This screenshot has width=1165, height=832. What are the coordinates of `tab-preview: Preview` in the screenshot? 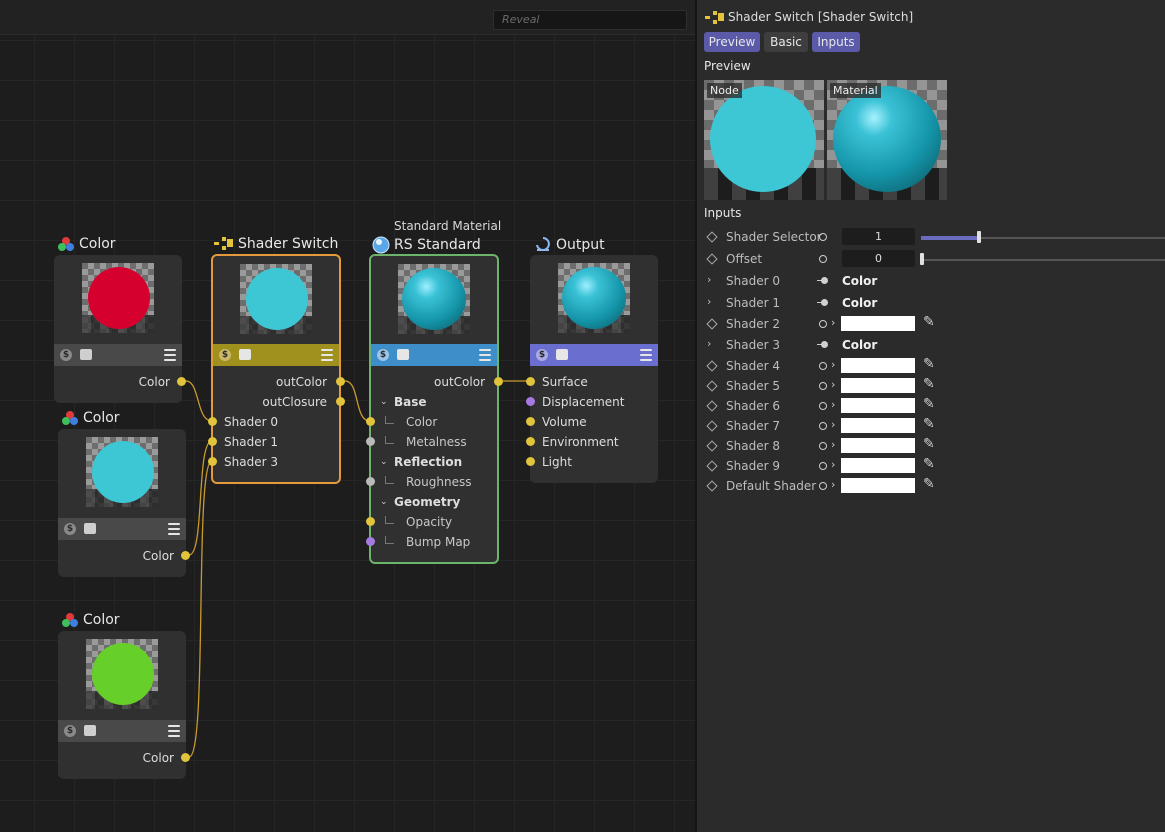 It's located at (732, 42).